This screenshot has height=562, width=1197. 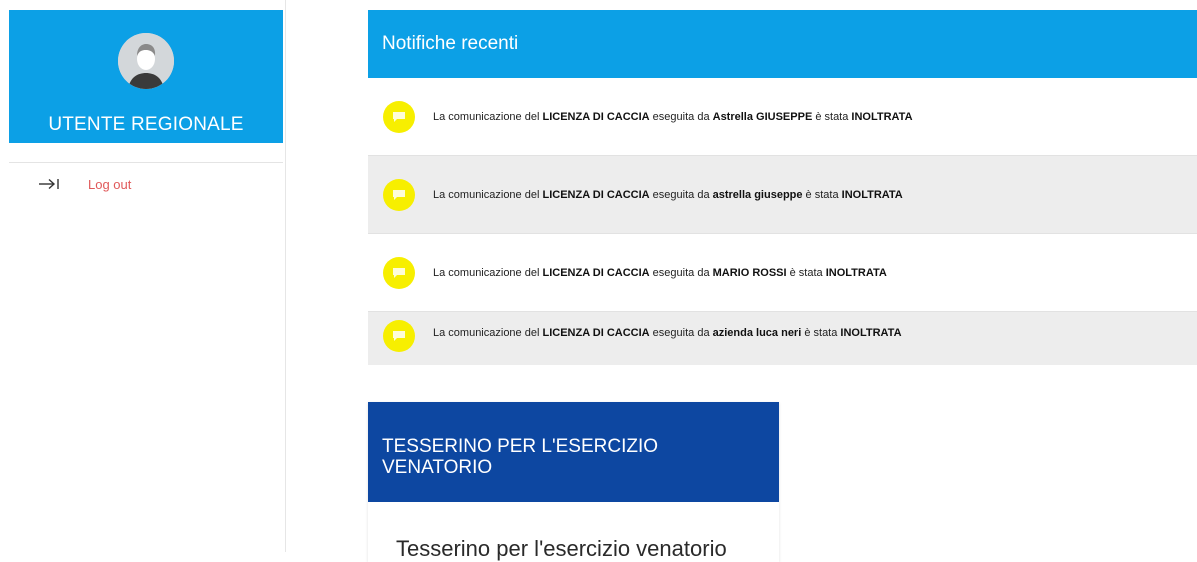 What do you see at coordinates (573, 452) in the screenshot?
I see `card-header-title: TESSERINO PER L'ESERCIZIO VENATORIO` at bounding box center [573, 452].